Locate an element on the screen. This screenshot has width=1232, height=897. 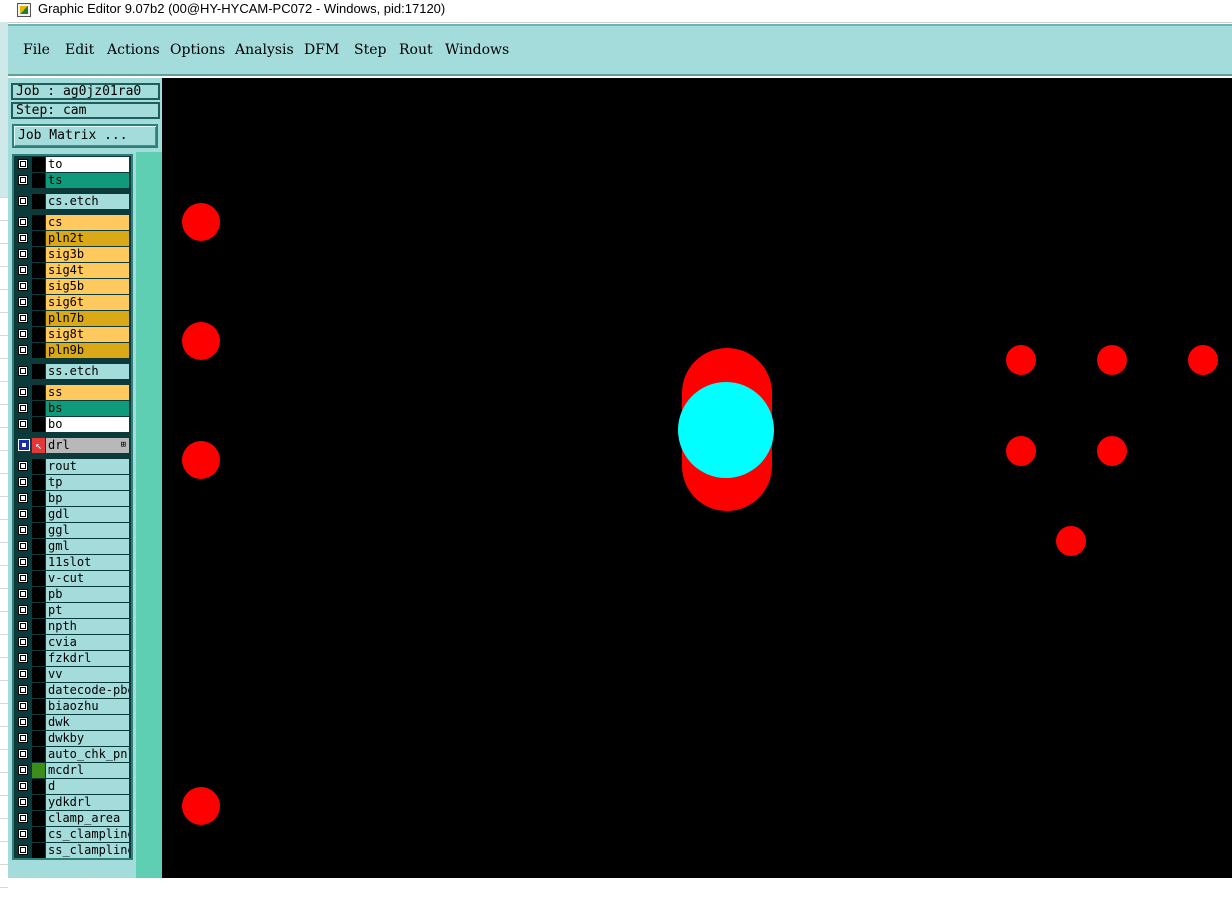
layer-row-drl: ↖ drl ⊞ is located at coordinates (74, 445).